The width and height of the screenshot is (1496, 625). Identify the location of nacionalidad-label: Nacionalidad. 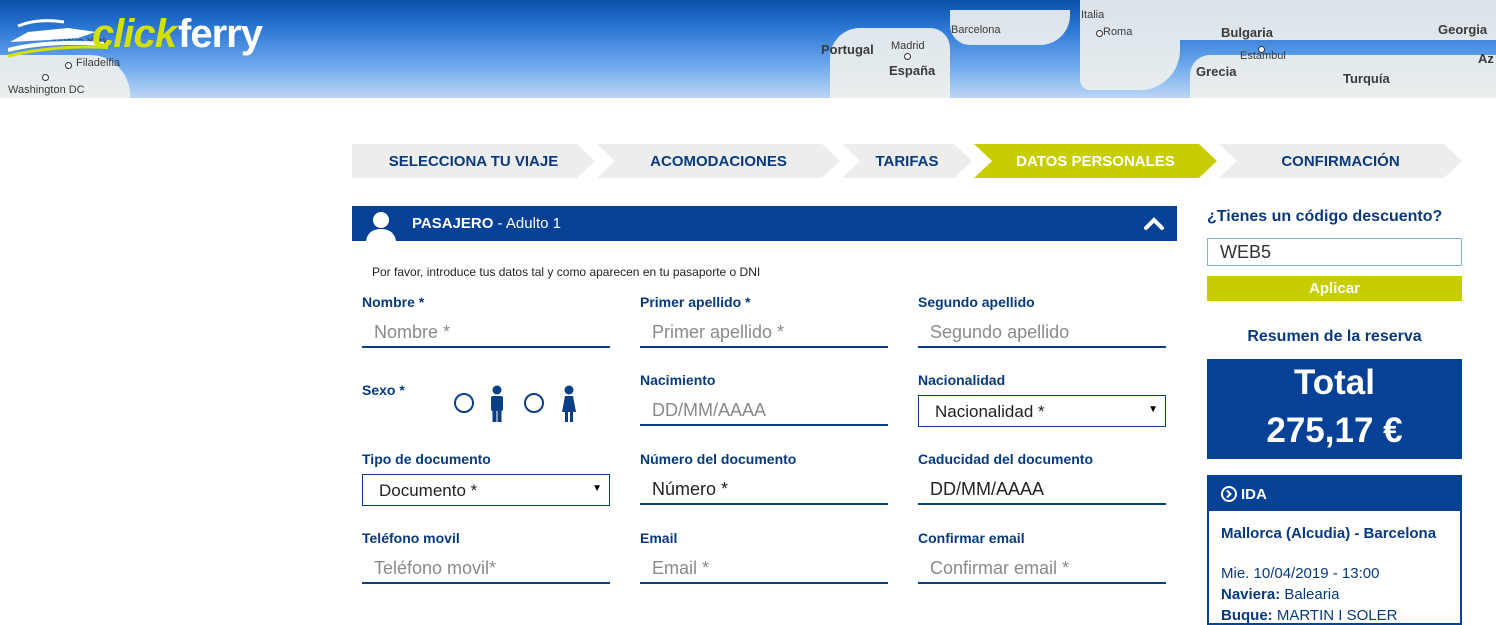
(962, 380).